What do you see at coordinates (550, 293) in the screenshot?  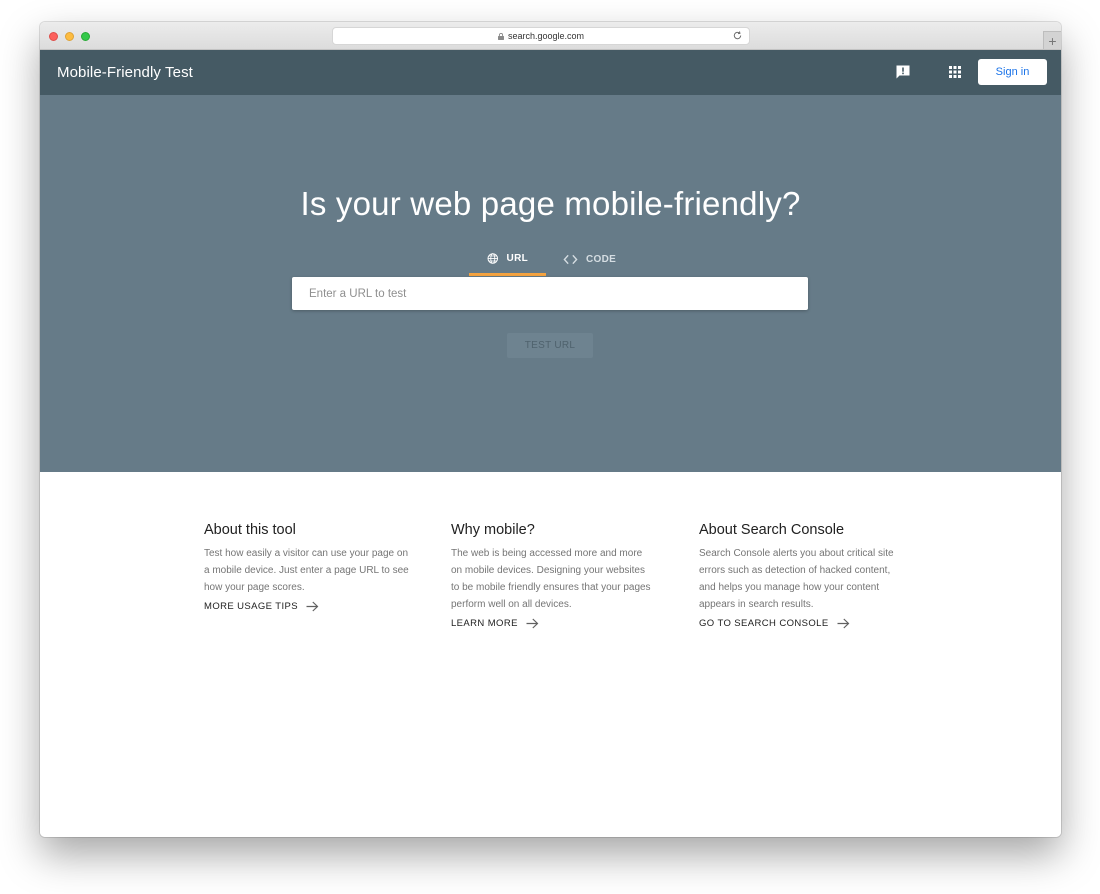 I see `url-input` at bounding box center [550, 293].